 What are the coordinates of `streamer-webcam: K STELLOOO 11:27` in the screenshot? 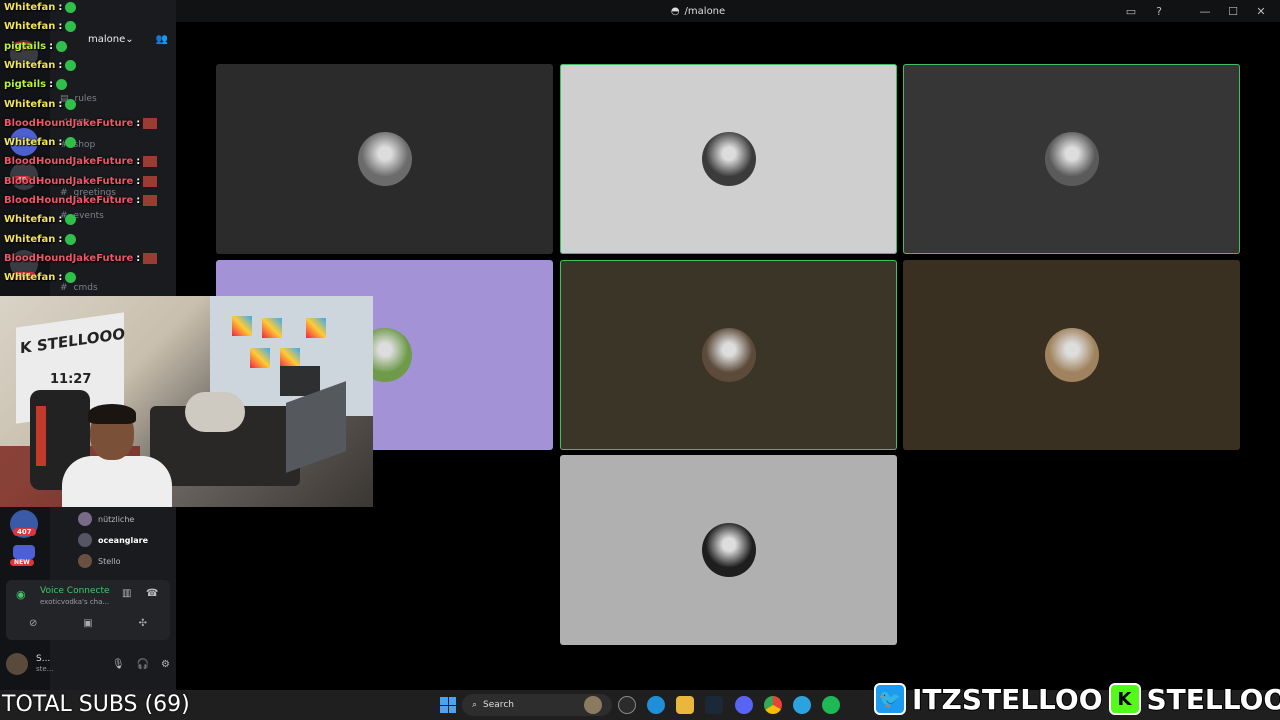 It's located at (186, 401).